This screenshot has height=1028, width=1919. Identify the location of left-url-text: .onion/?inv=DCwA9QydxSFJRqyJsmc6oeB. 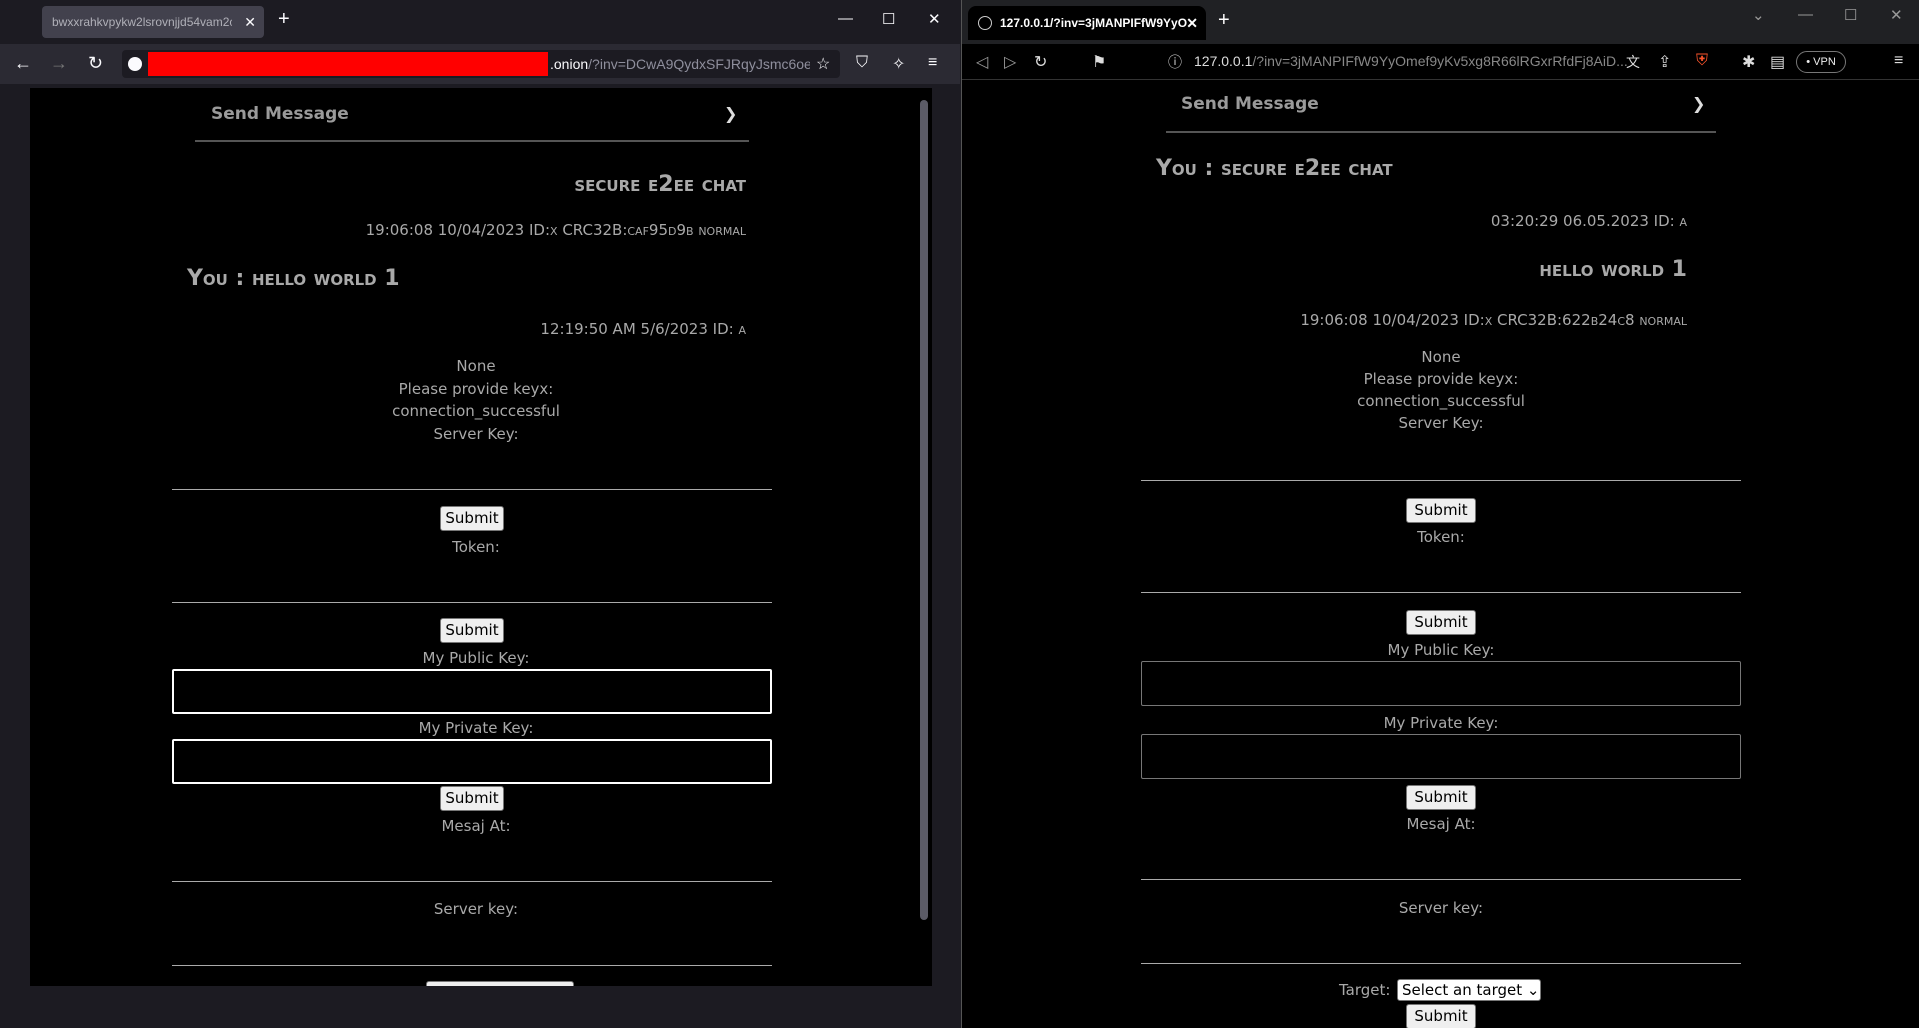
(680, 64).